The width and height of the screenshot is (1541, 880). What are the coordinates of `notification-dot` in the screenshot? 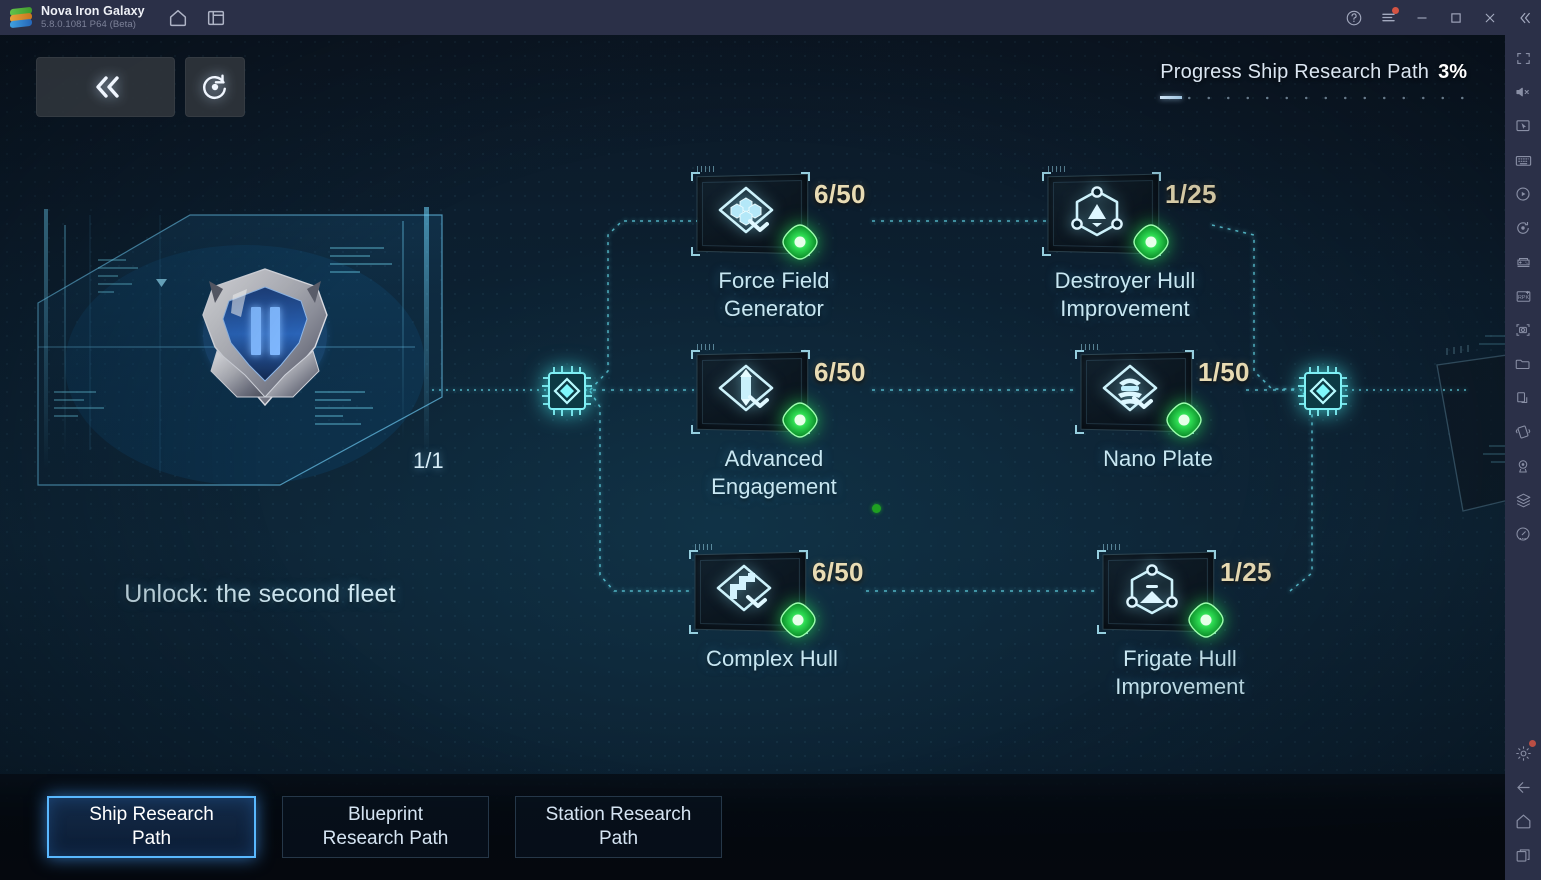 It's located at (1395, 10).